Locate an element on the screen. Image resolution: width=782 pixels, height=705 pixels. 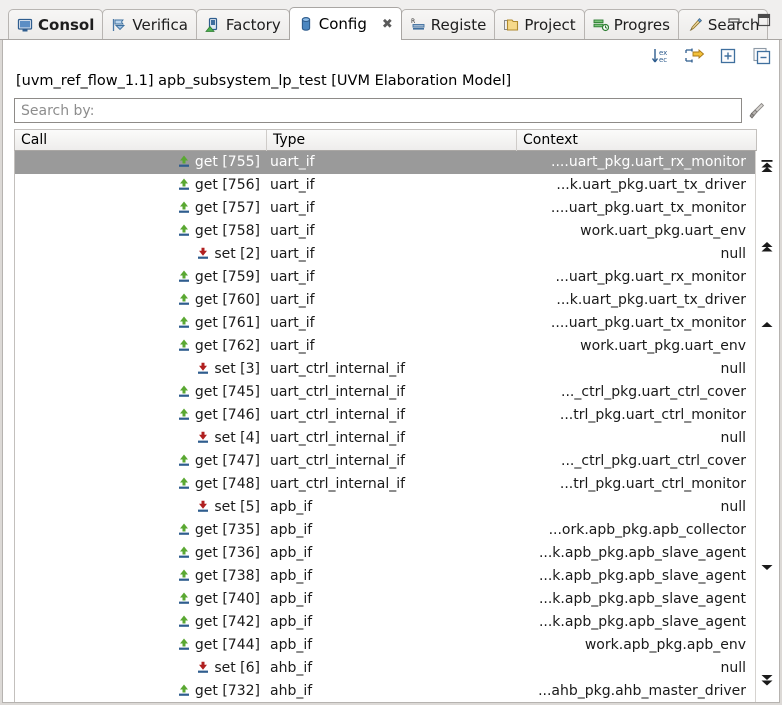
progress-icon is located at coordinates (601, 25).